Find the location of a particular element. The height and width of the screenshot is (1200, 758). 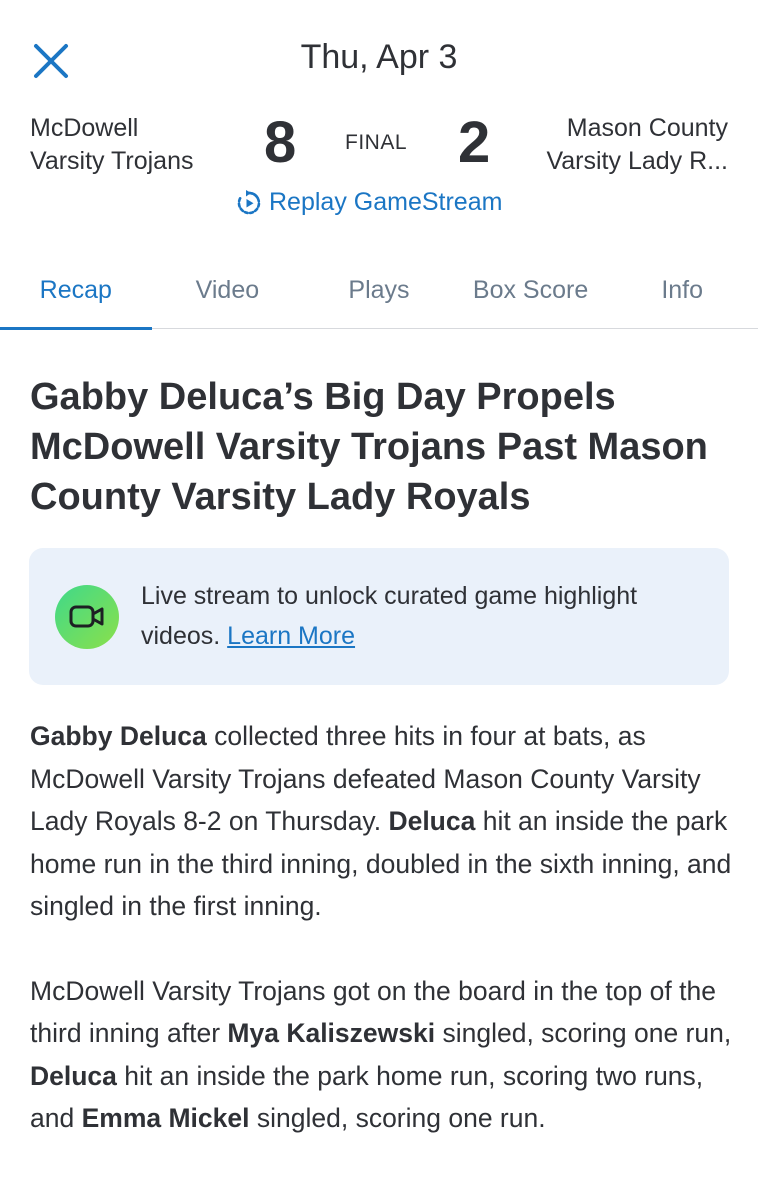

replay-icon is located at coordinates (249, 201).